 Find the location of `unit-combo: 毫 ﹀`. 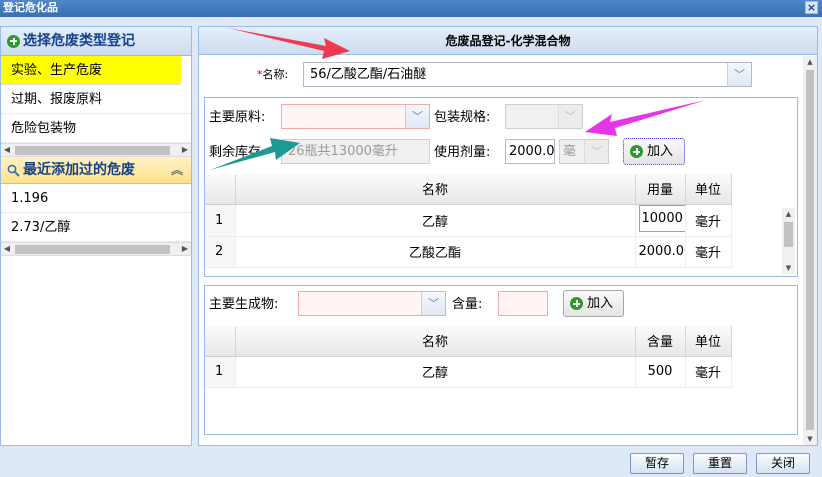

unit-combo: 毫 ﹀ is located at coordinates (584, 151).